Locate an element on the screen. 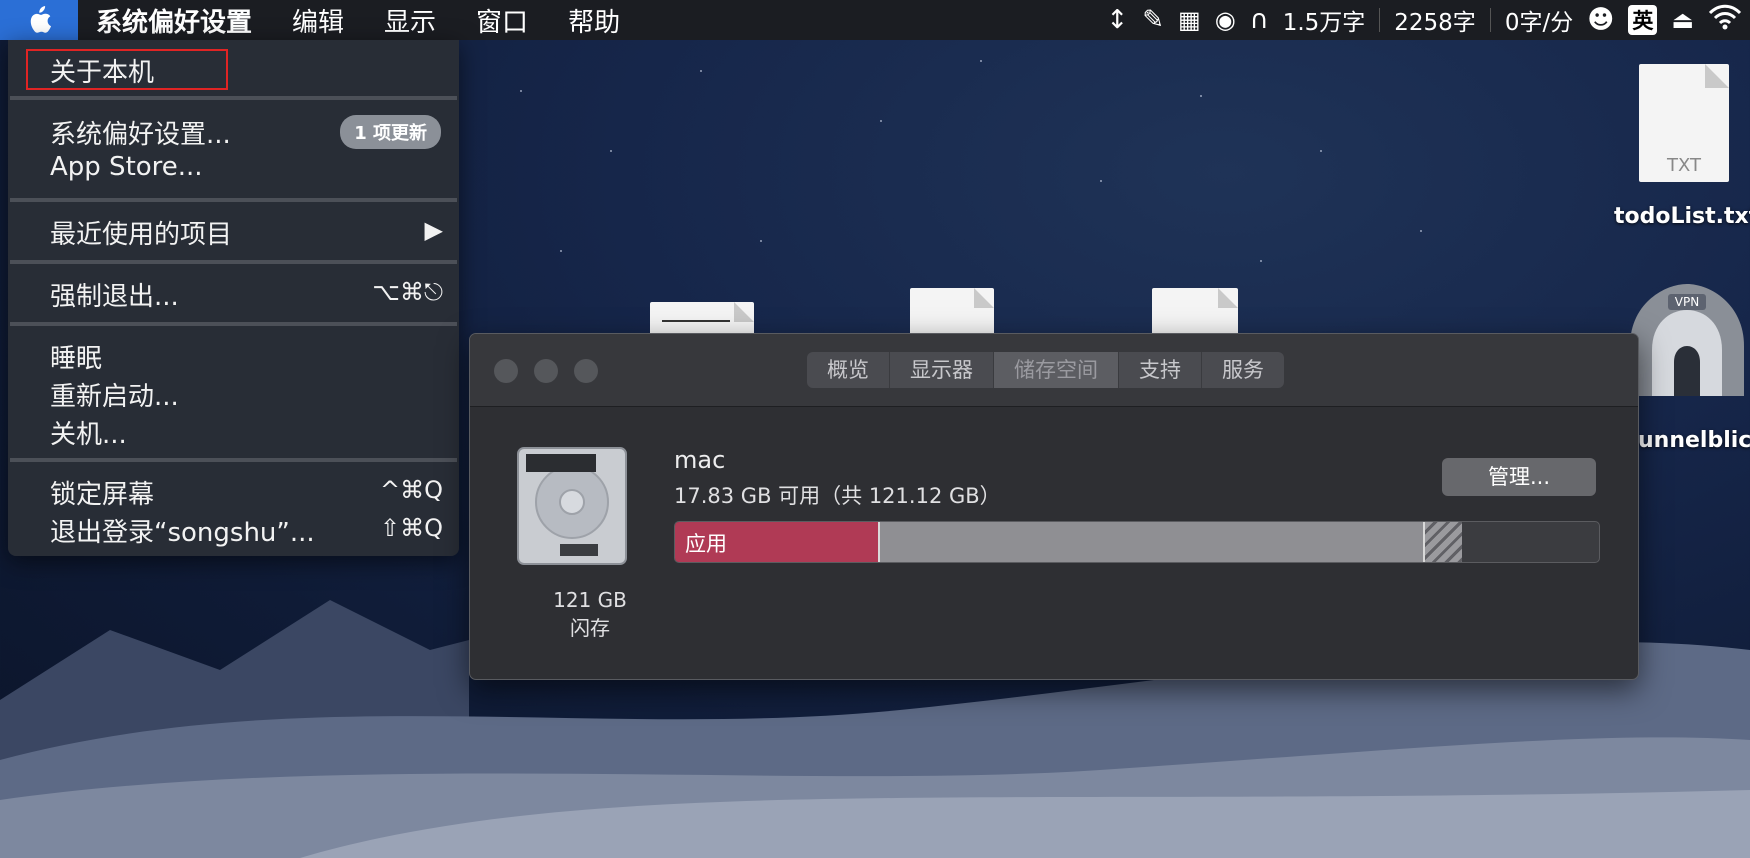  apple-icon is located at coordinates (40, 19).